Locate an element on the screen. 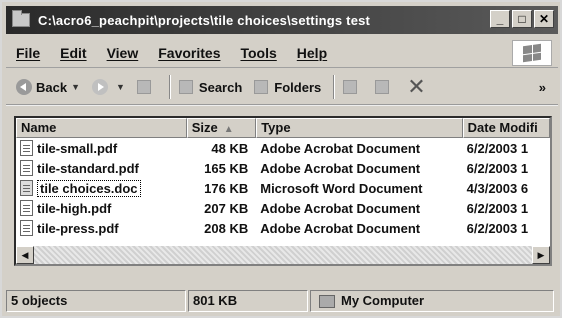  file-name: tile-standard.pdf is located at coordinates (88, 168).